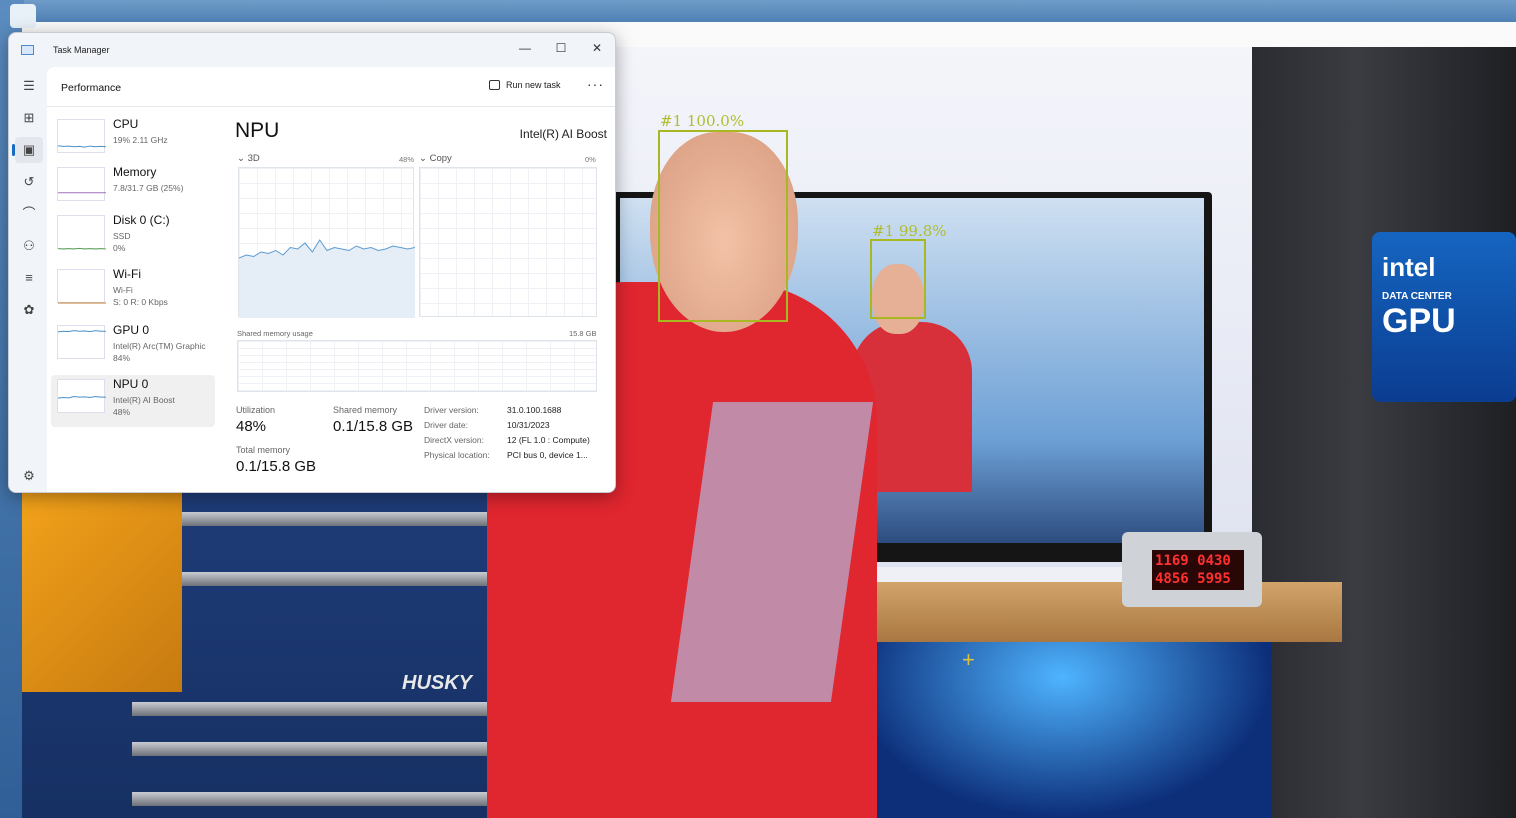 The width and height of the screenshot is (1516, 818). What do you see at coordinates (451, 410) in the screenshot?
I see `driver-version-label: Driver version:` at bounding box center [451, 410].